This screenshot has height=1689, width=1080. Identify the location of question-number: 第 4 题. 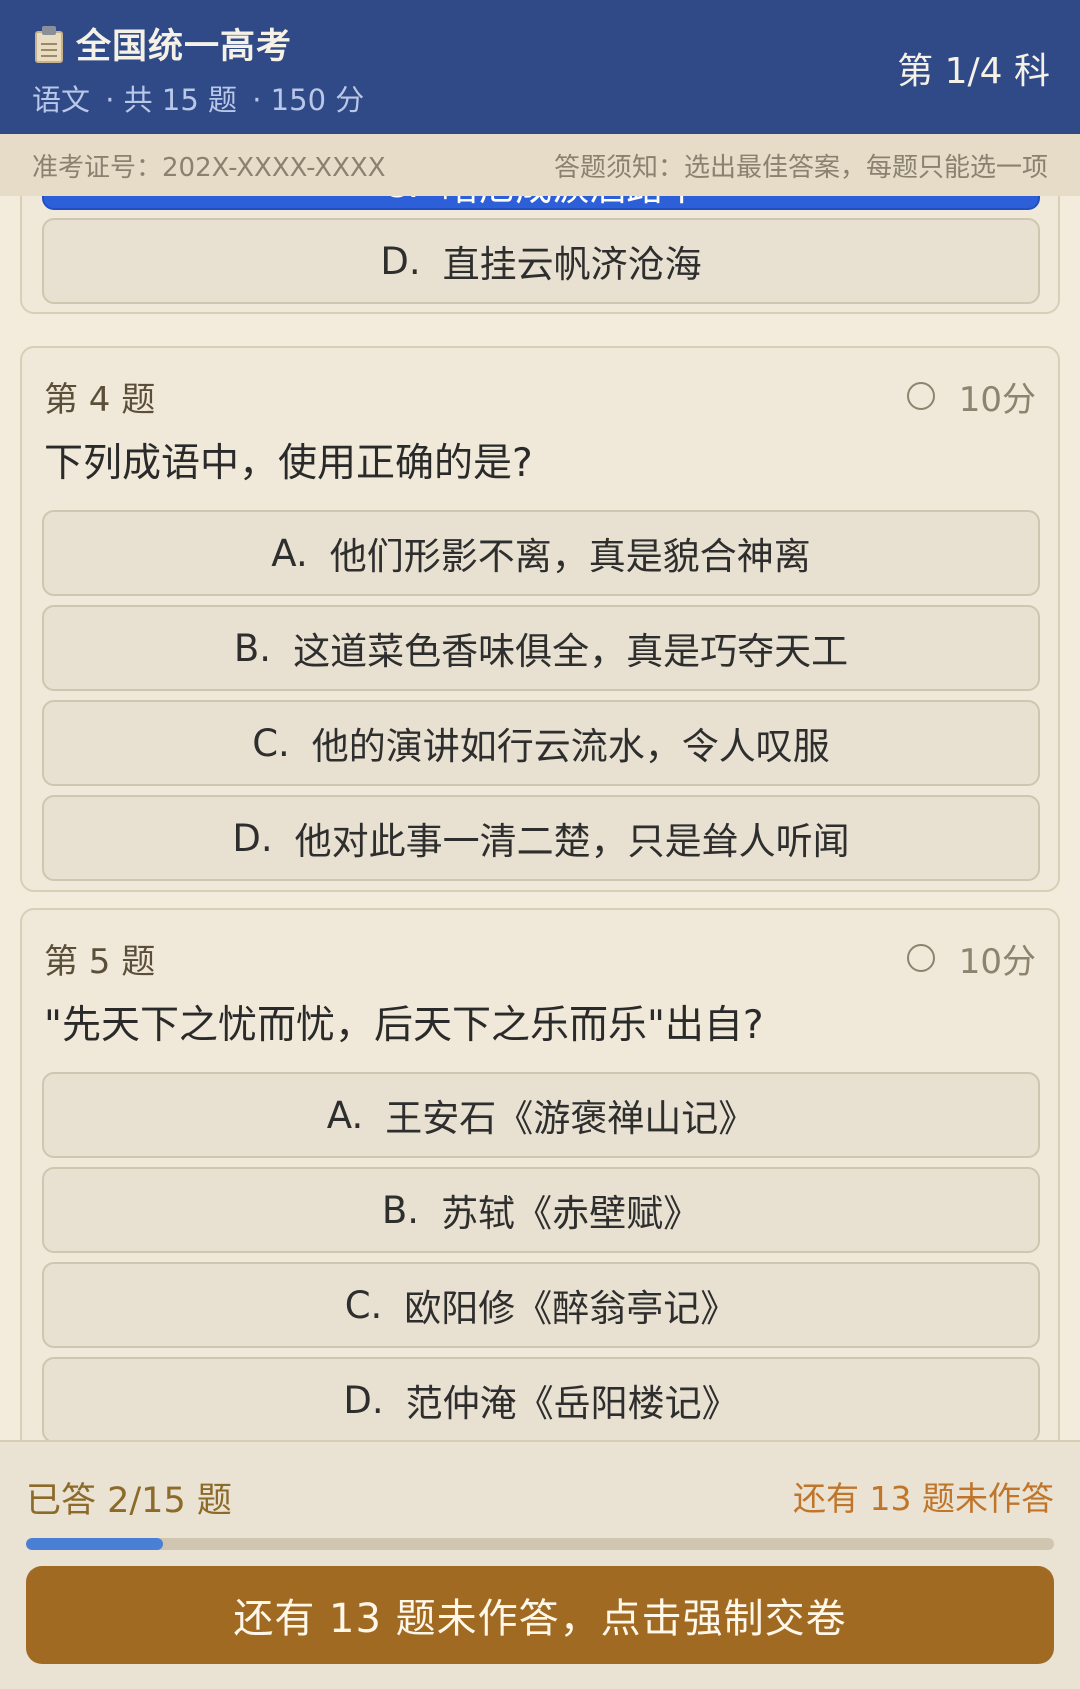
(100, 399).